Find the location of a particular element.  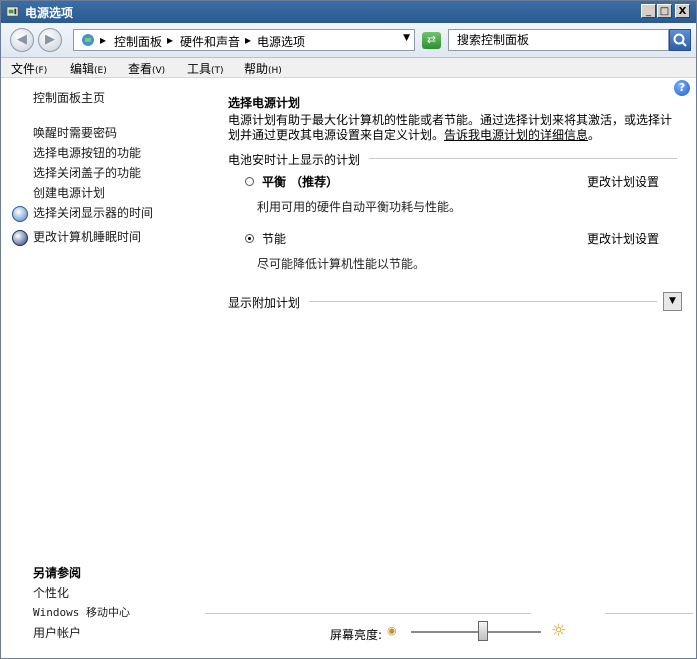

sidebar-item-close-lid: 选择关闭盖子的功能 is located at coordinates (87, 172).